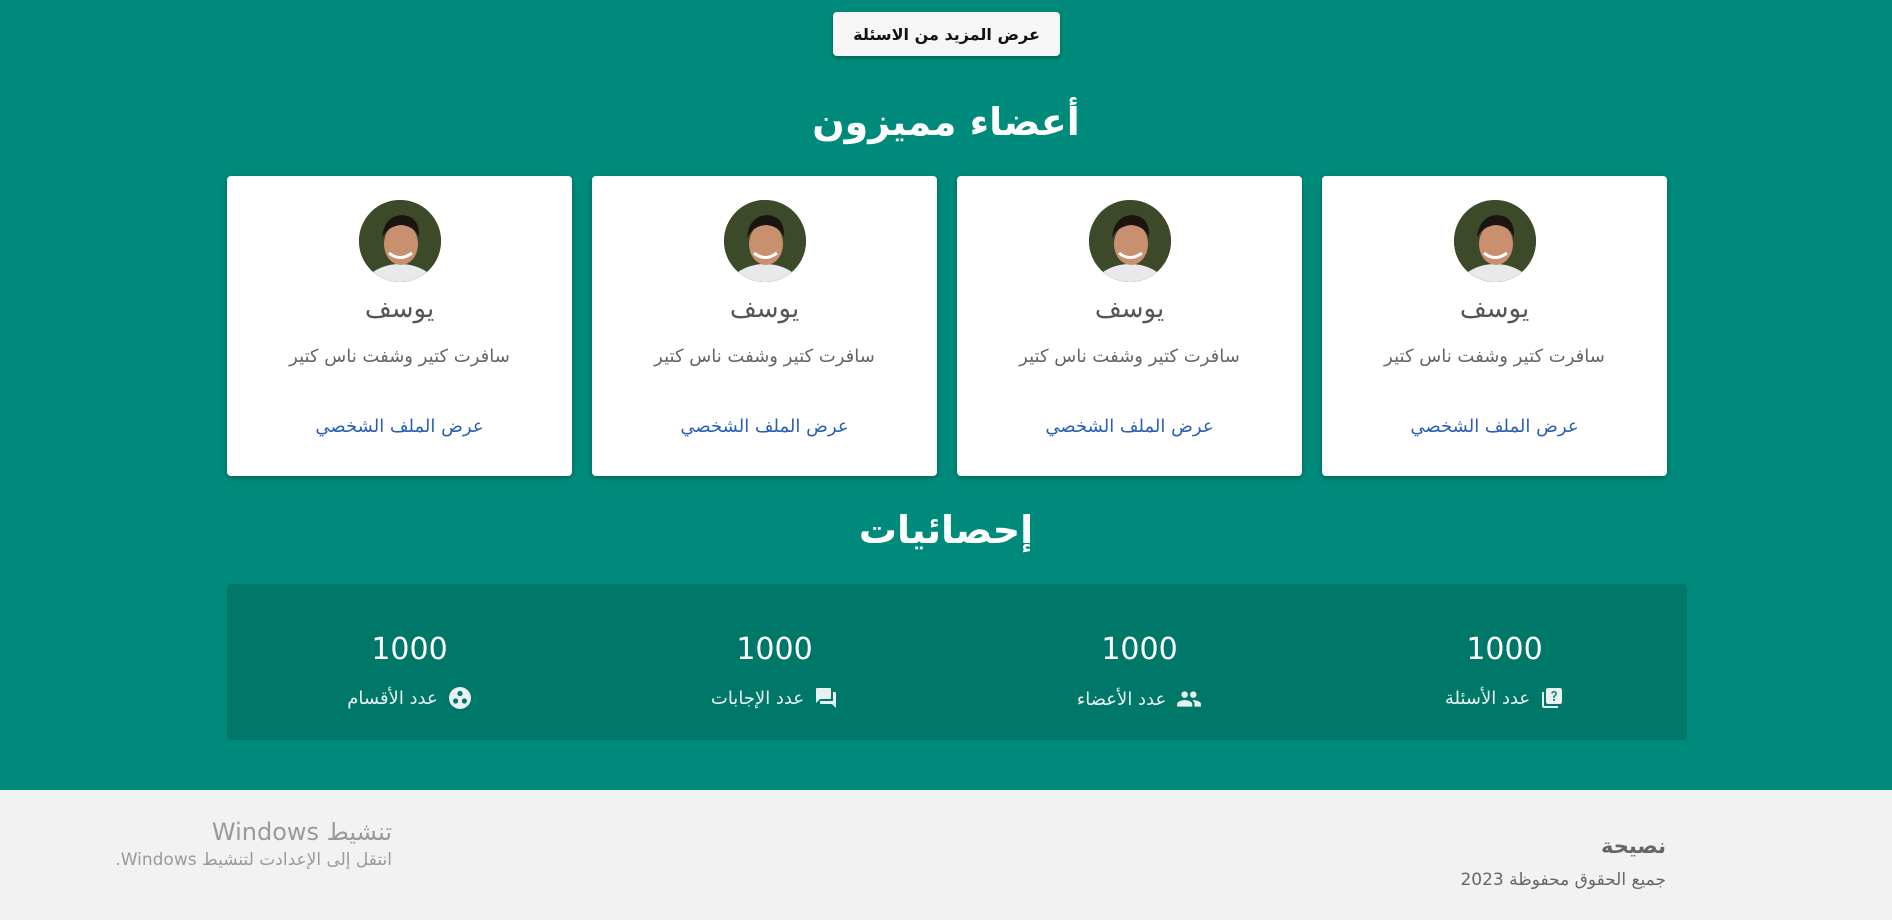  Describe the element at coordinates (1487, 698) in the screenshot. I see `stat-label: عدد الأسئلة` at that location.